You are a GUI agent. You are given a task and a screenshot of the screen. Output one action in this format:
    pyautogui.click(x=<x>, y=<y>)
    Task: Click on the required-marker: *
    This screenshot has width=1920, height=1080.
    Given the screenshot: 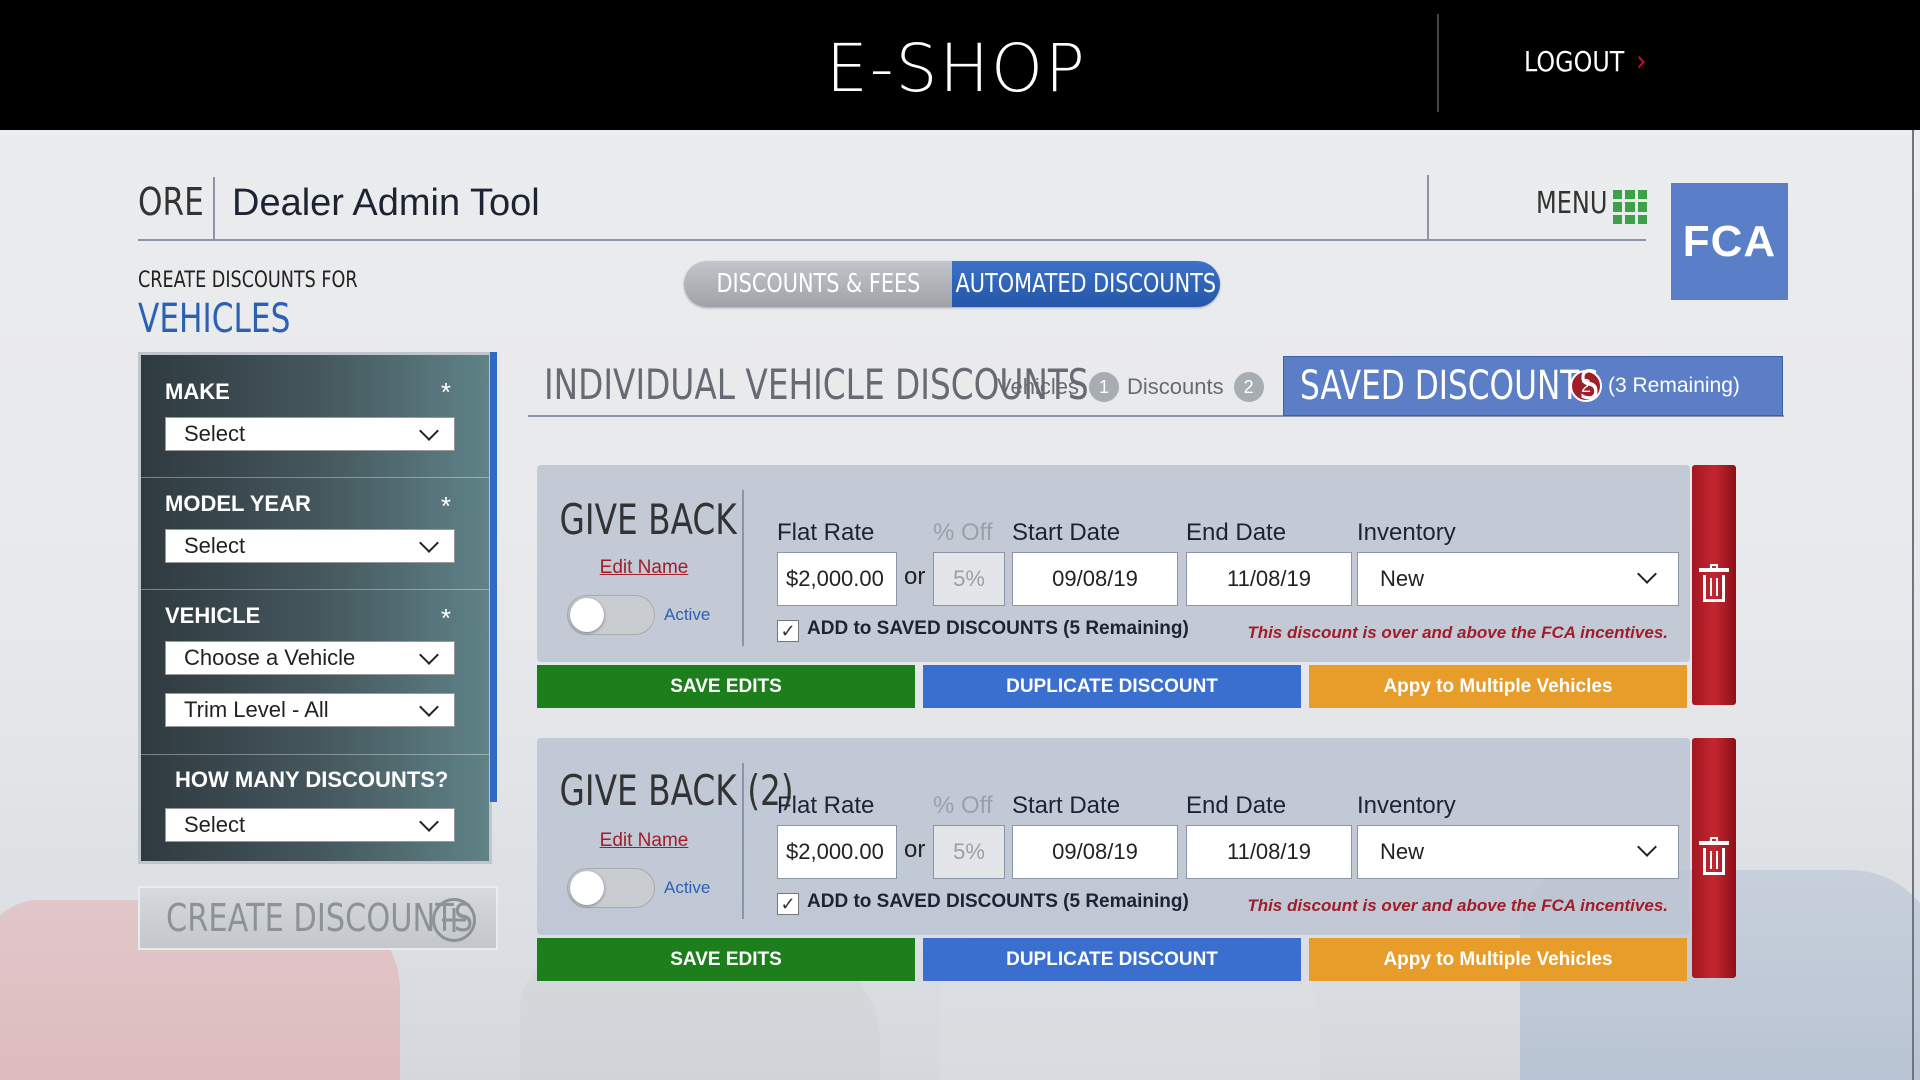 What is the action you would take?
    pyautogui.click(x=445, y=618)
    